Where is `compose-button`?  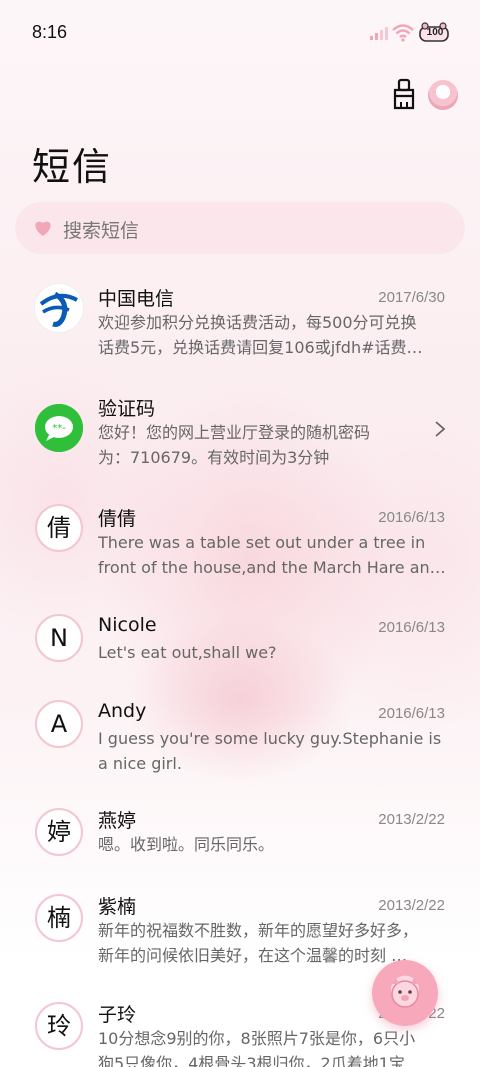 compose-button is located at coordinates (405, 993).